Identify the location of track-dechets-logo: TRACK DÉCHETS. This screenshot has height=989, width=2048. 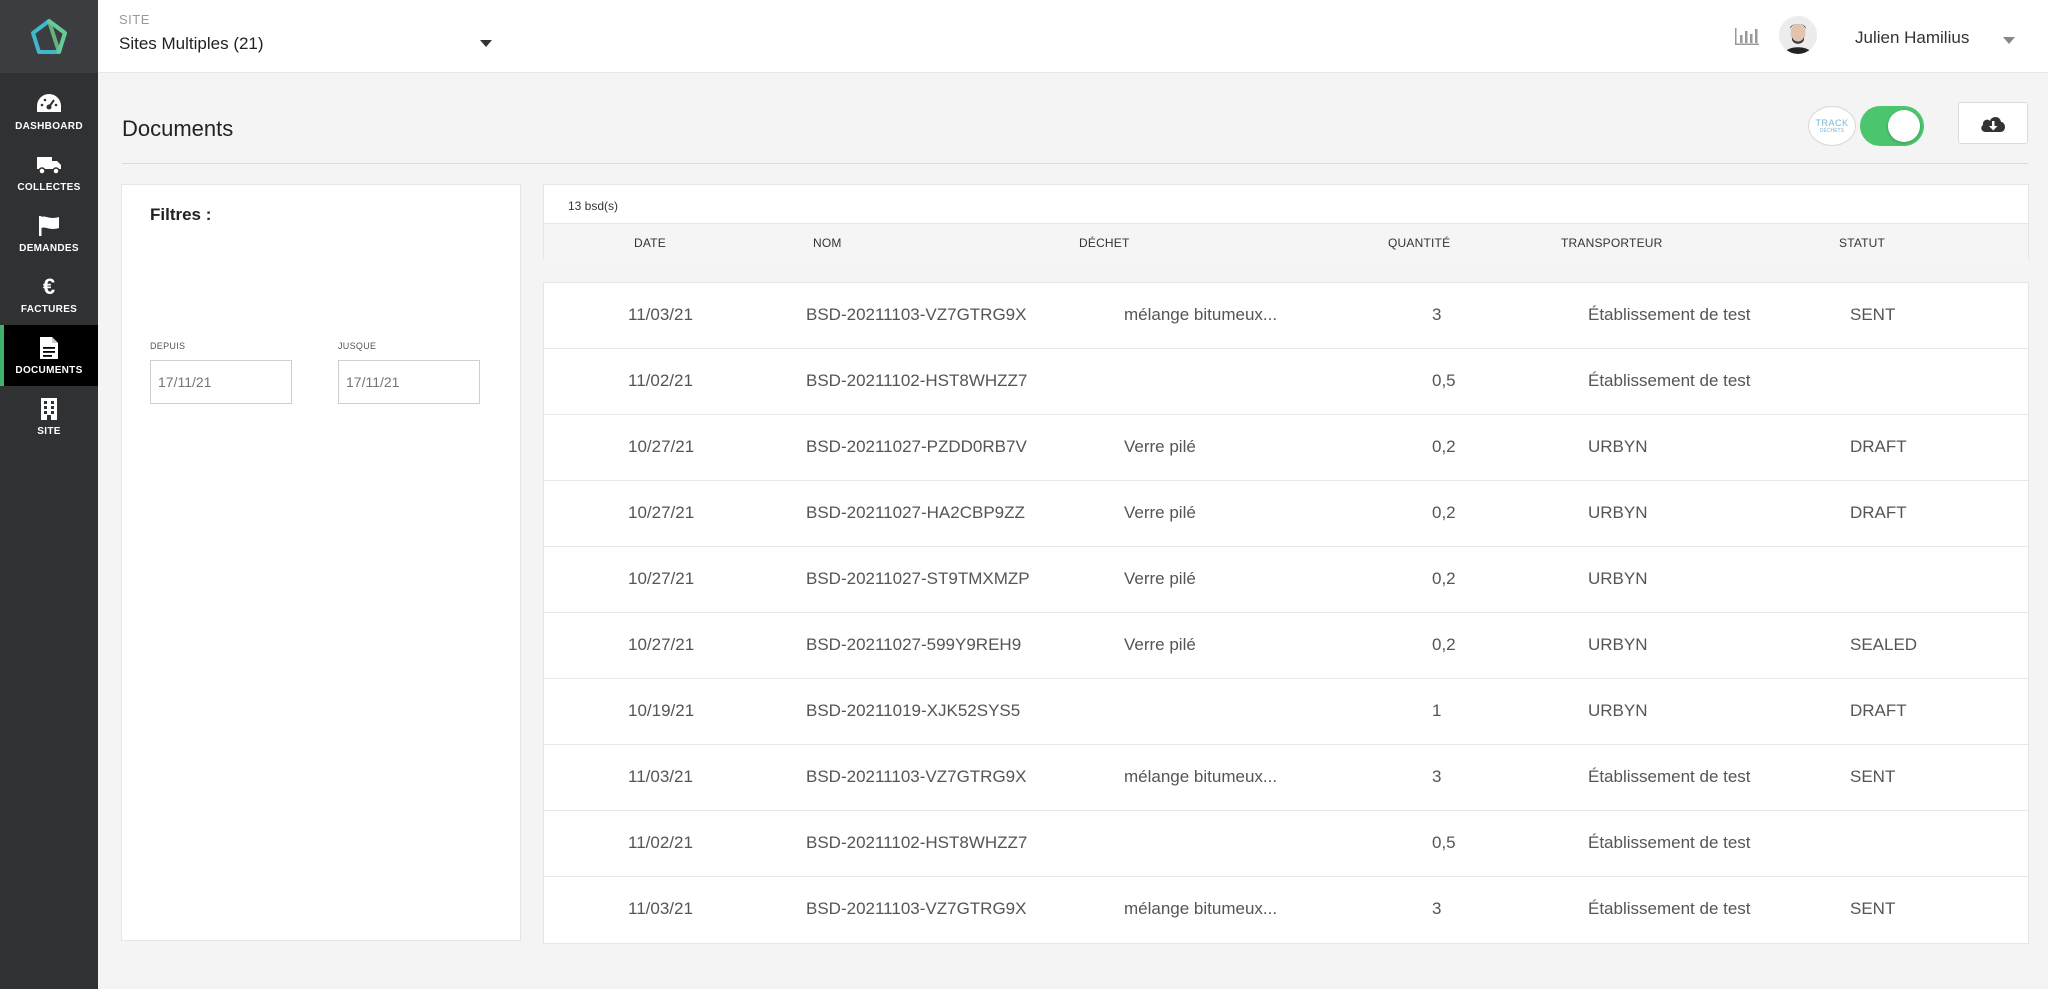
(1832, 126).